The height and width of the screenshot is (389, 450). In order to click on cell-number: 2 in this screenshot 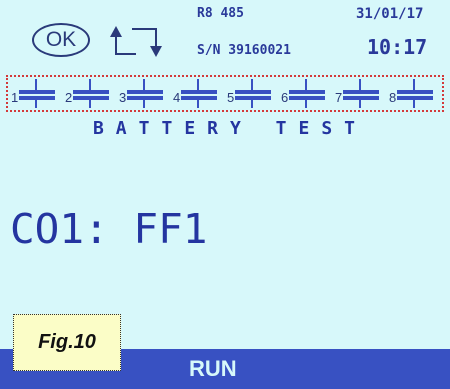, I will do `click(69, 97)`.